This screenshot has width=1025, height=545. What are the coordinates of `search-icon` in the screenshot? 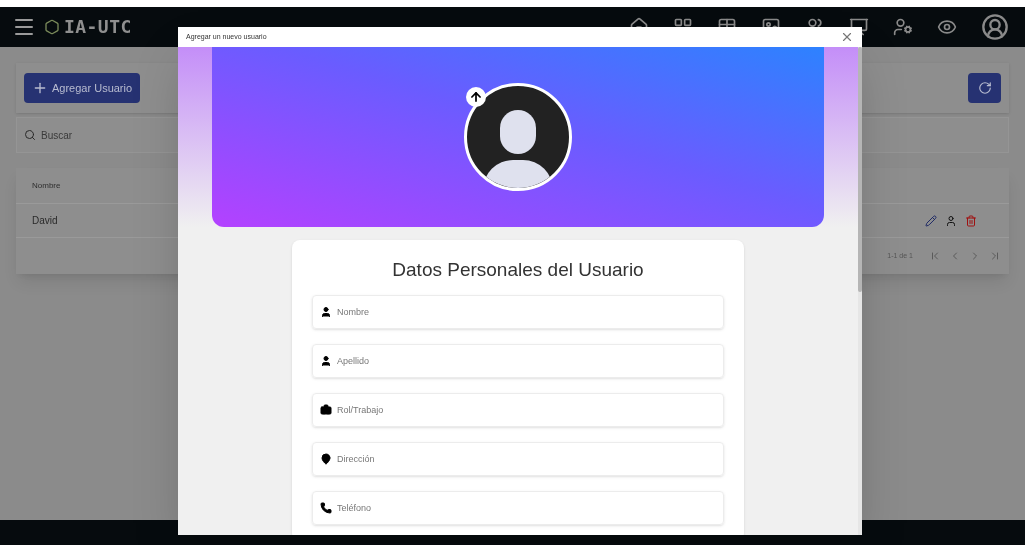 It's located at (30, 135).